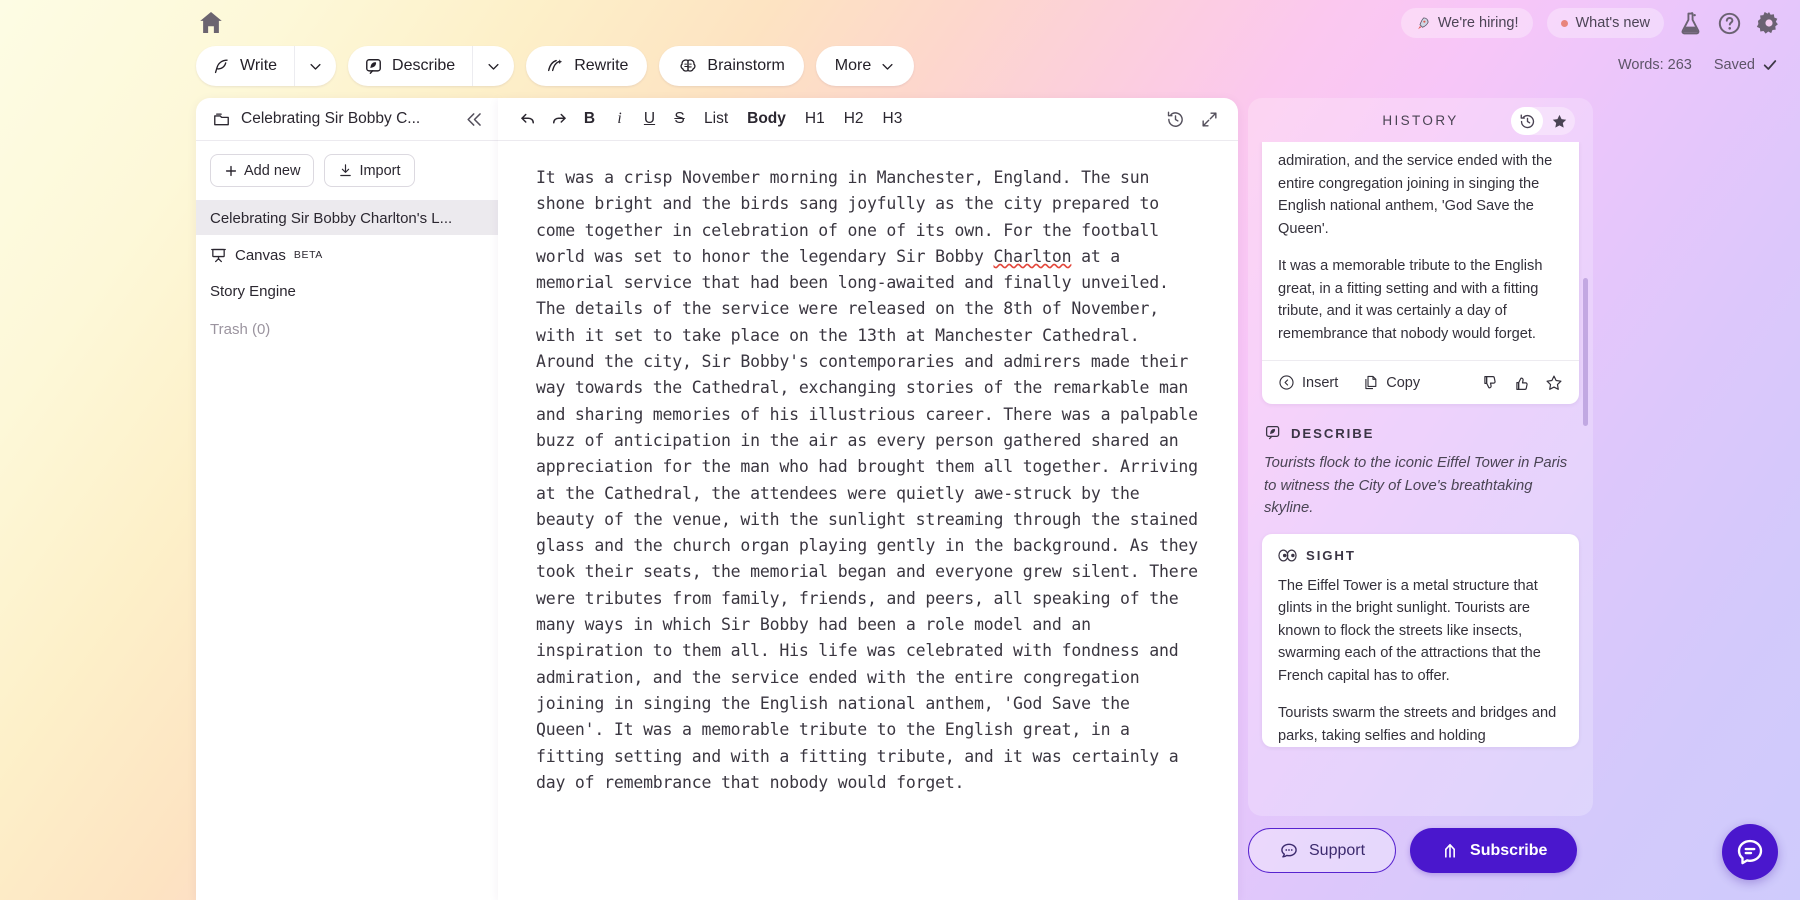 The width and height of the screenshot is (1800, 900). I want to click on write-dropdown-button, so click(315, 66).